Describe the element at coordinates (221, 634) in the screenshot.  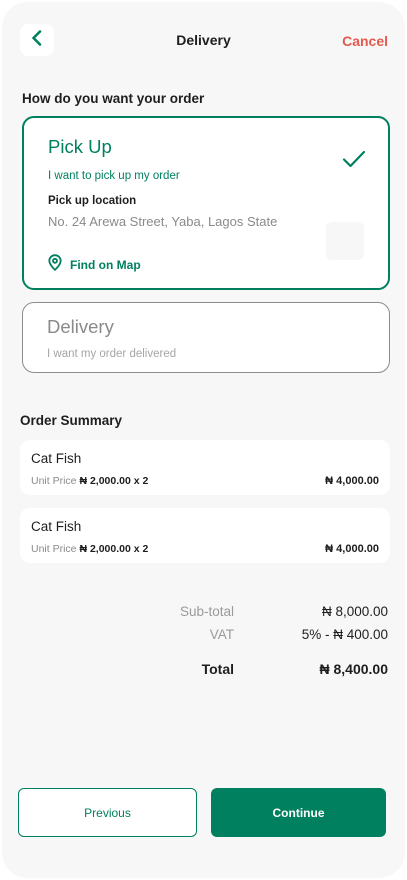
I see `vat-label: VAT` at that location.